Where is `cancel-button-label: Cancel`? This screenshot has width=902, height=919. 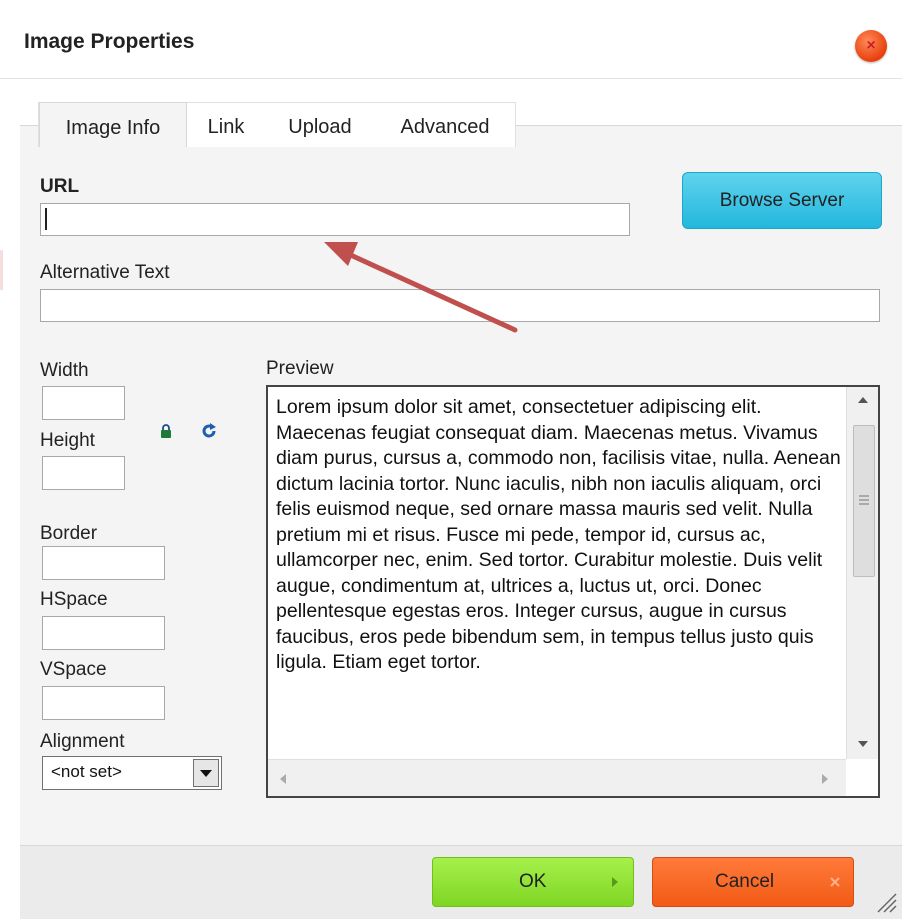
cancel-button-label: Cancel is located at coordinates (745, 881).